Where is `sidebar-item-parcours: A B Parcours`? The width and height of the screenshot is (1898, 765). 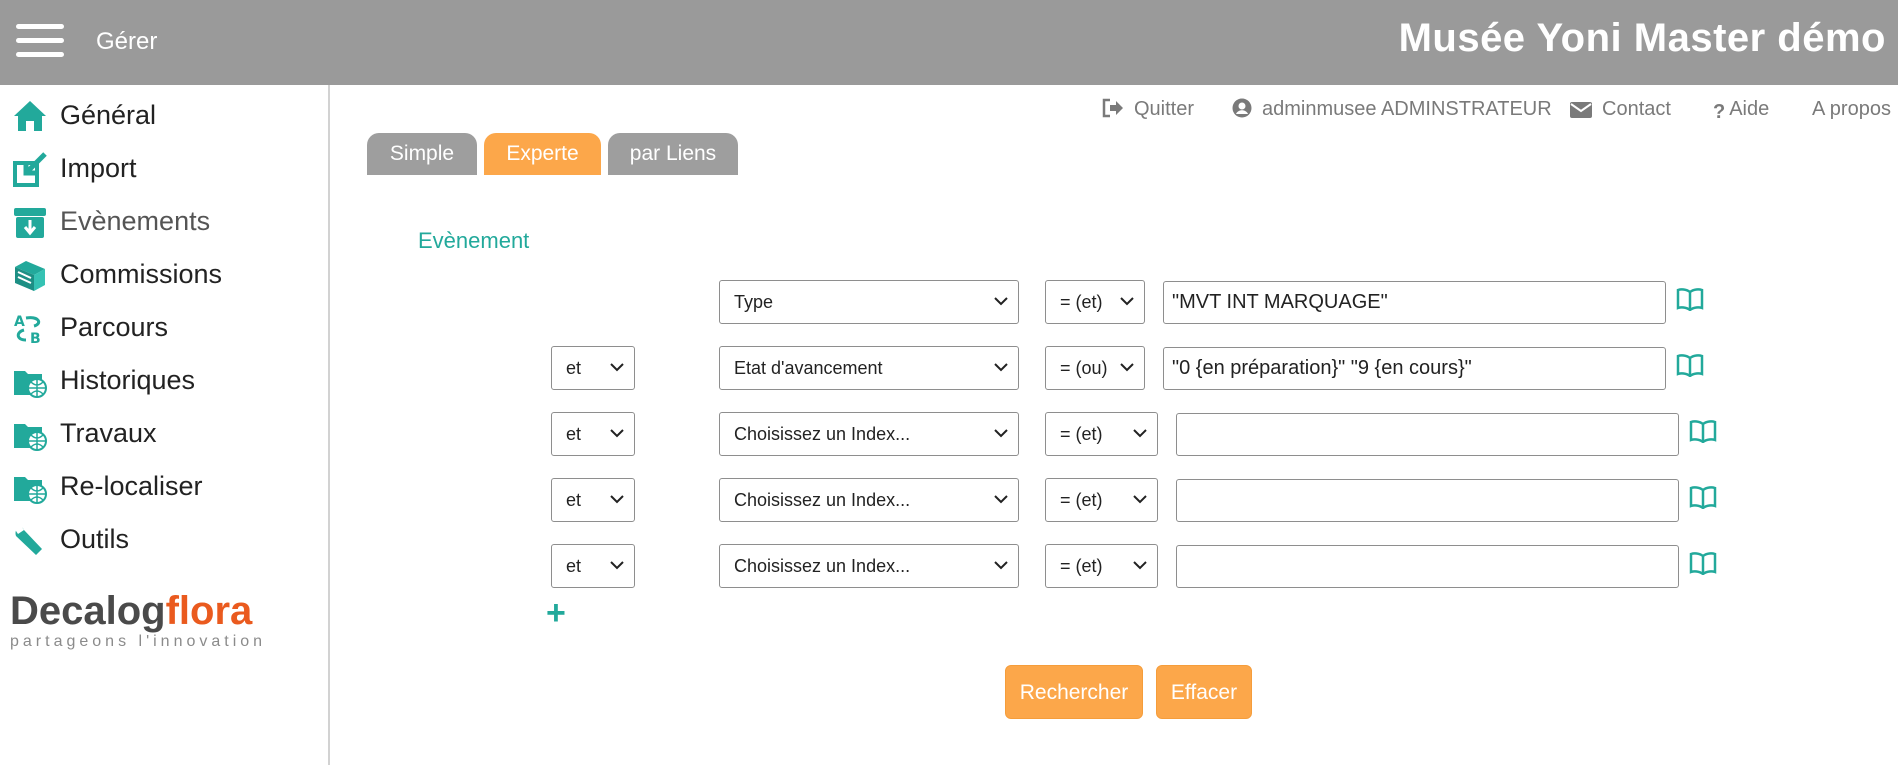
sidebar-item-parcours: A B Parcours is located at coordinates (164, 326).